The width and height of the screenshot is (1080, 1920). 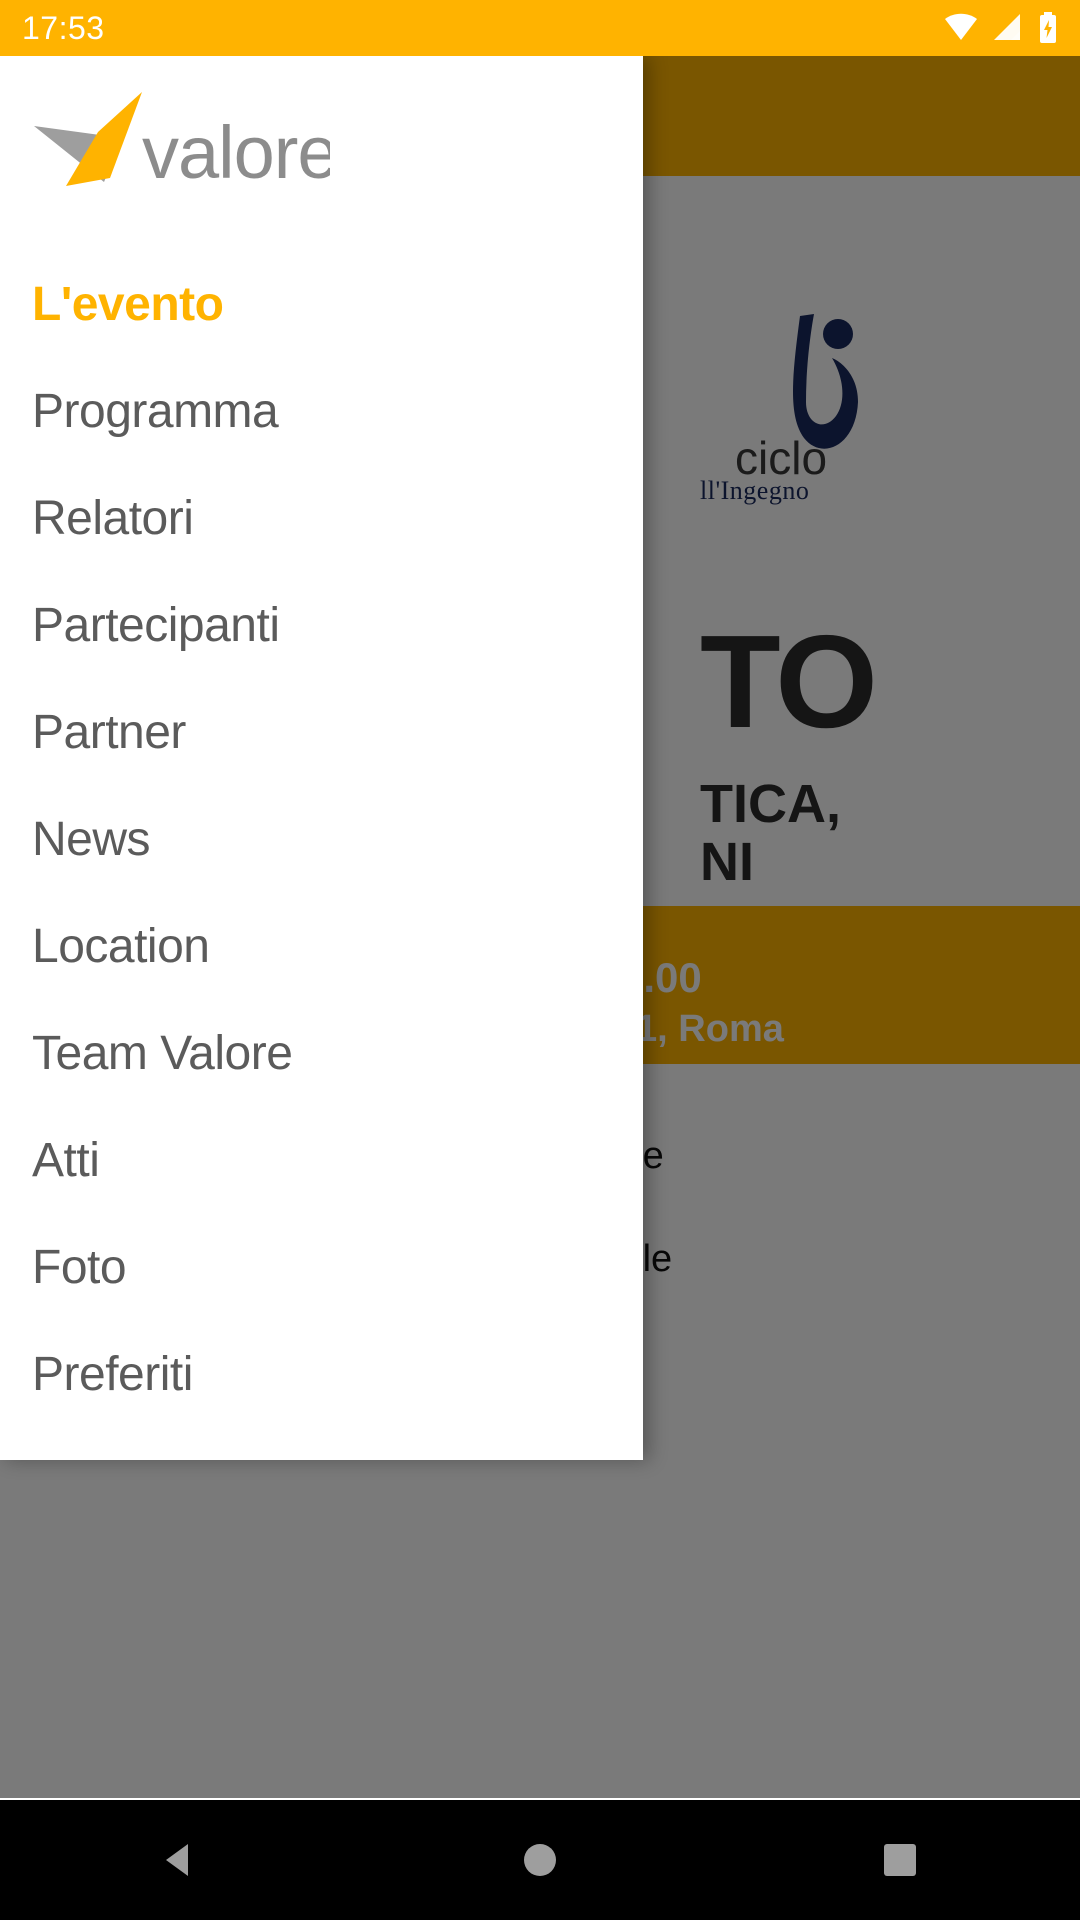 I want to click on menu-item-label: Team Valore, so click(x=162, y=1053).